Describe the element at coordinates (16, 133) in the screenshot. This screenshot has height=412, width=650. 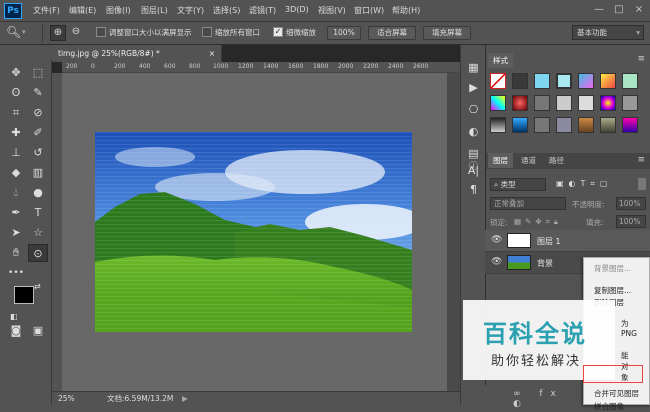
I see `healing-brush-tool-icon: ✚` at that location.